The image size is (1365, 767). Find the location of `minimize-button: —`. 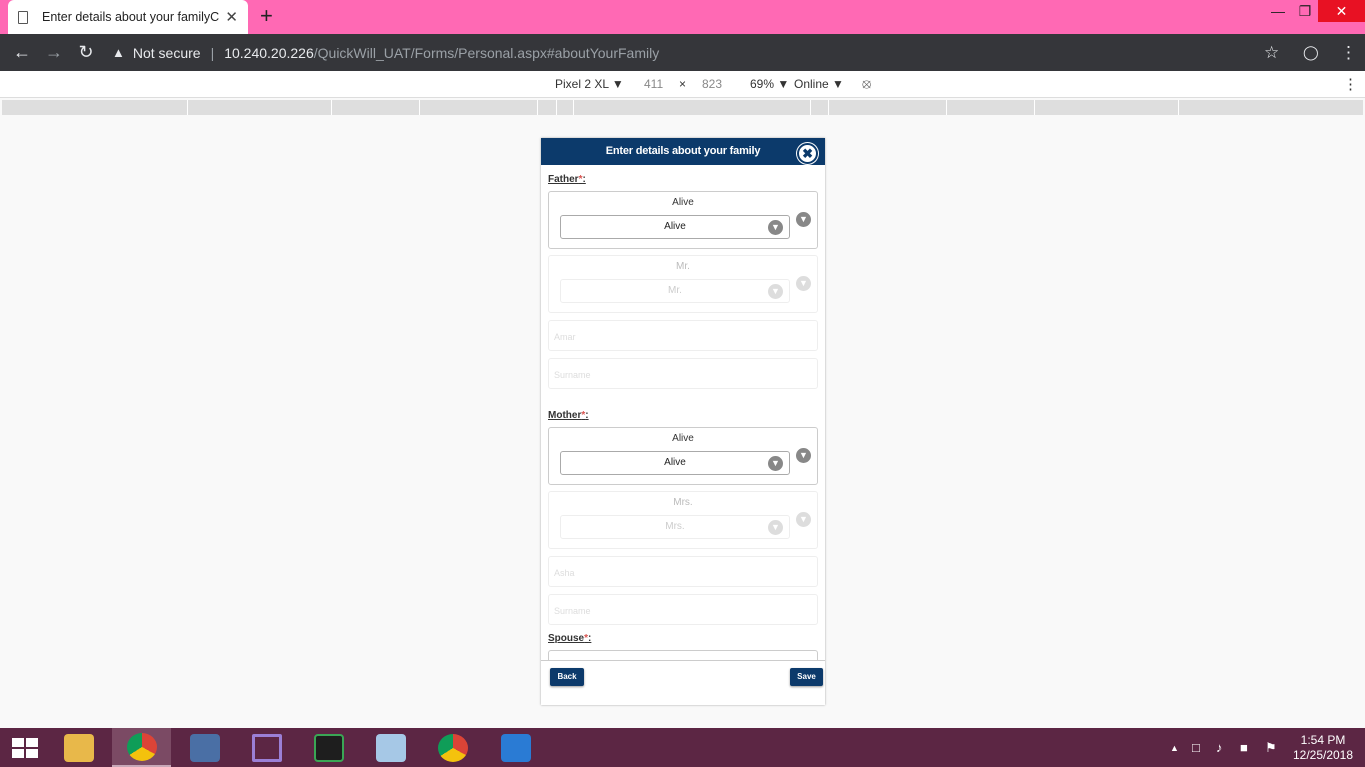

minimize-button: — is located at coordinates (1278, 11).